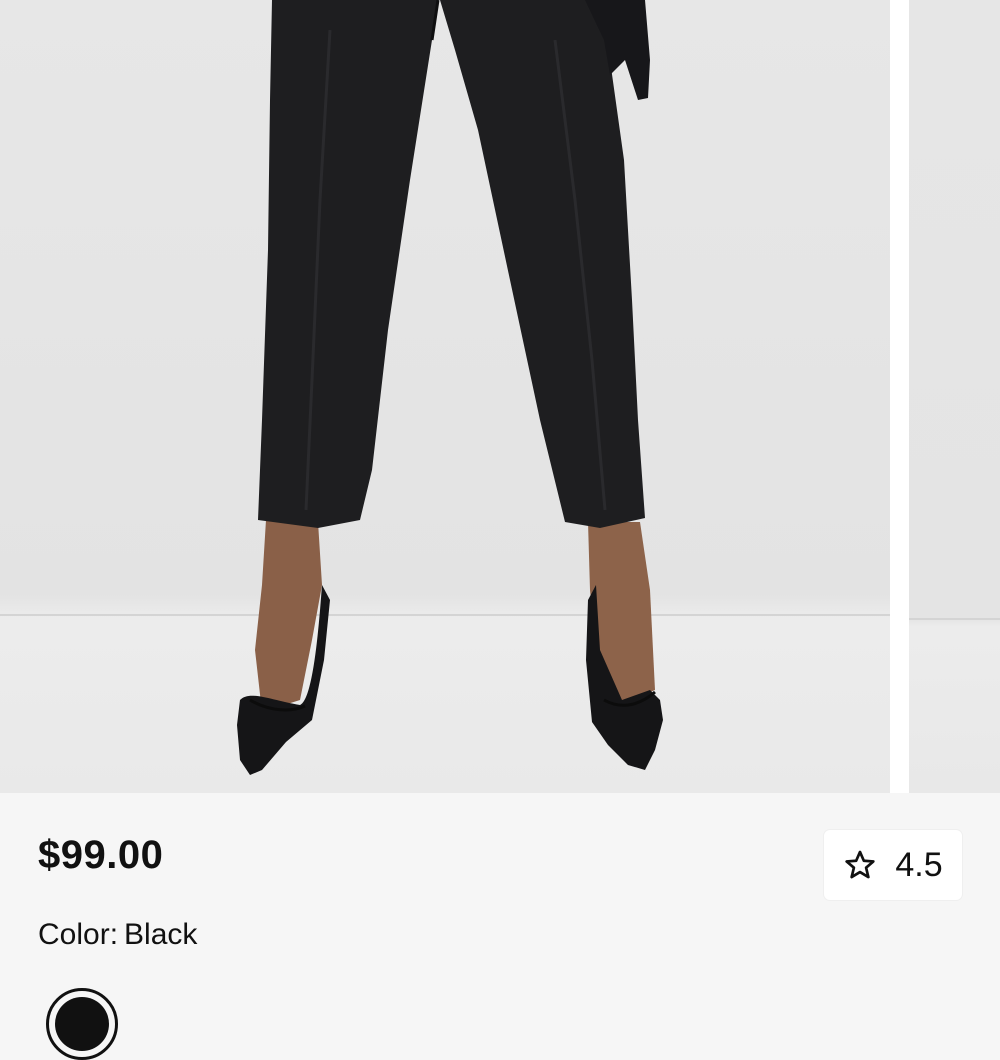 The height and width of the screenshot is (1060, 1000). What do you see at coordinates (954, 619) in the screenshot?
I see `backdrop-floor-line` at bounding box center [954, 619].